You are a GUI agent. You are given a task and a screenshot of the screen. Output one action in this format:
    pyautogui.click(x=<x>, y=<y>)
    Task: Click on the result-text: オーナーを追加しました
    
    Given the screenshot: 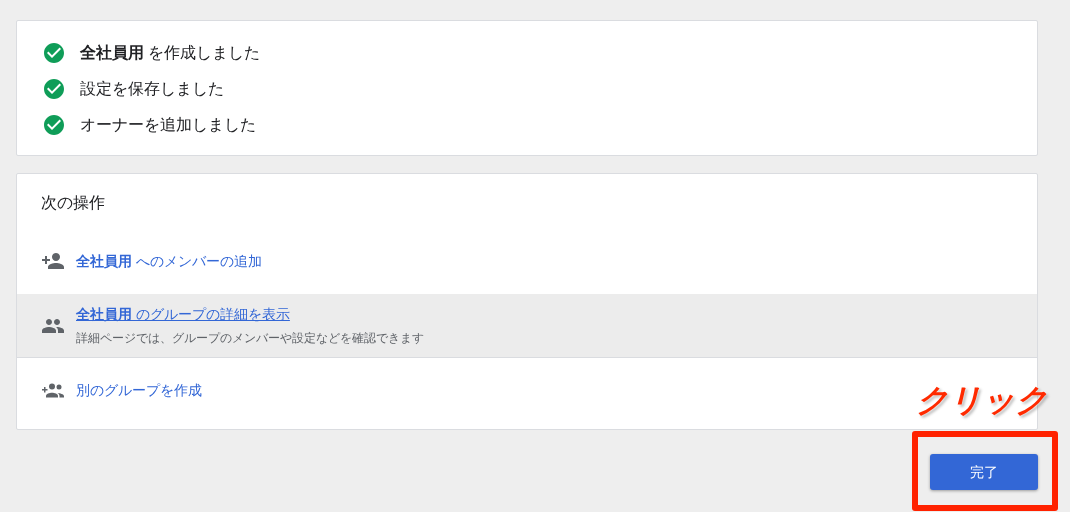 What is the action you would take?
    pyautogui.click(x=168, y=125)
    